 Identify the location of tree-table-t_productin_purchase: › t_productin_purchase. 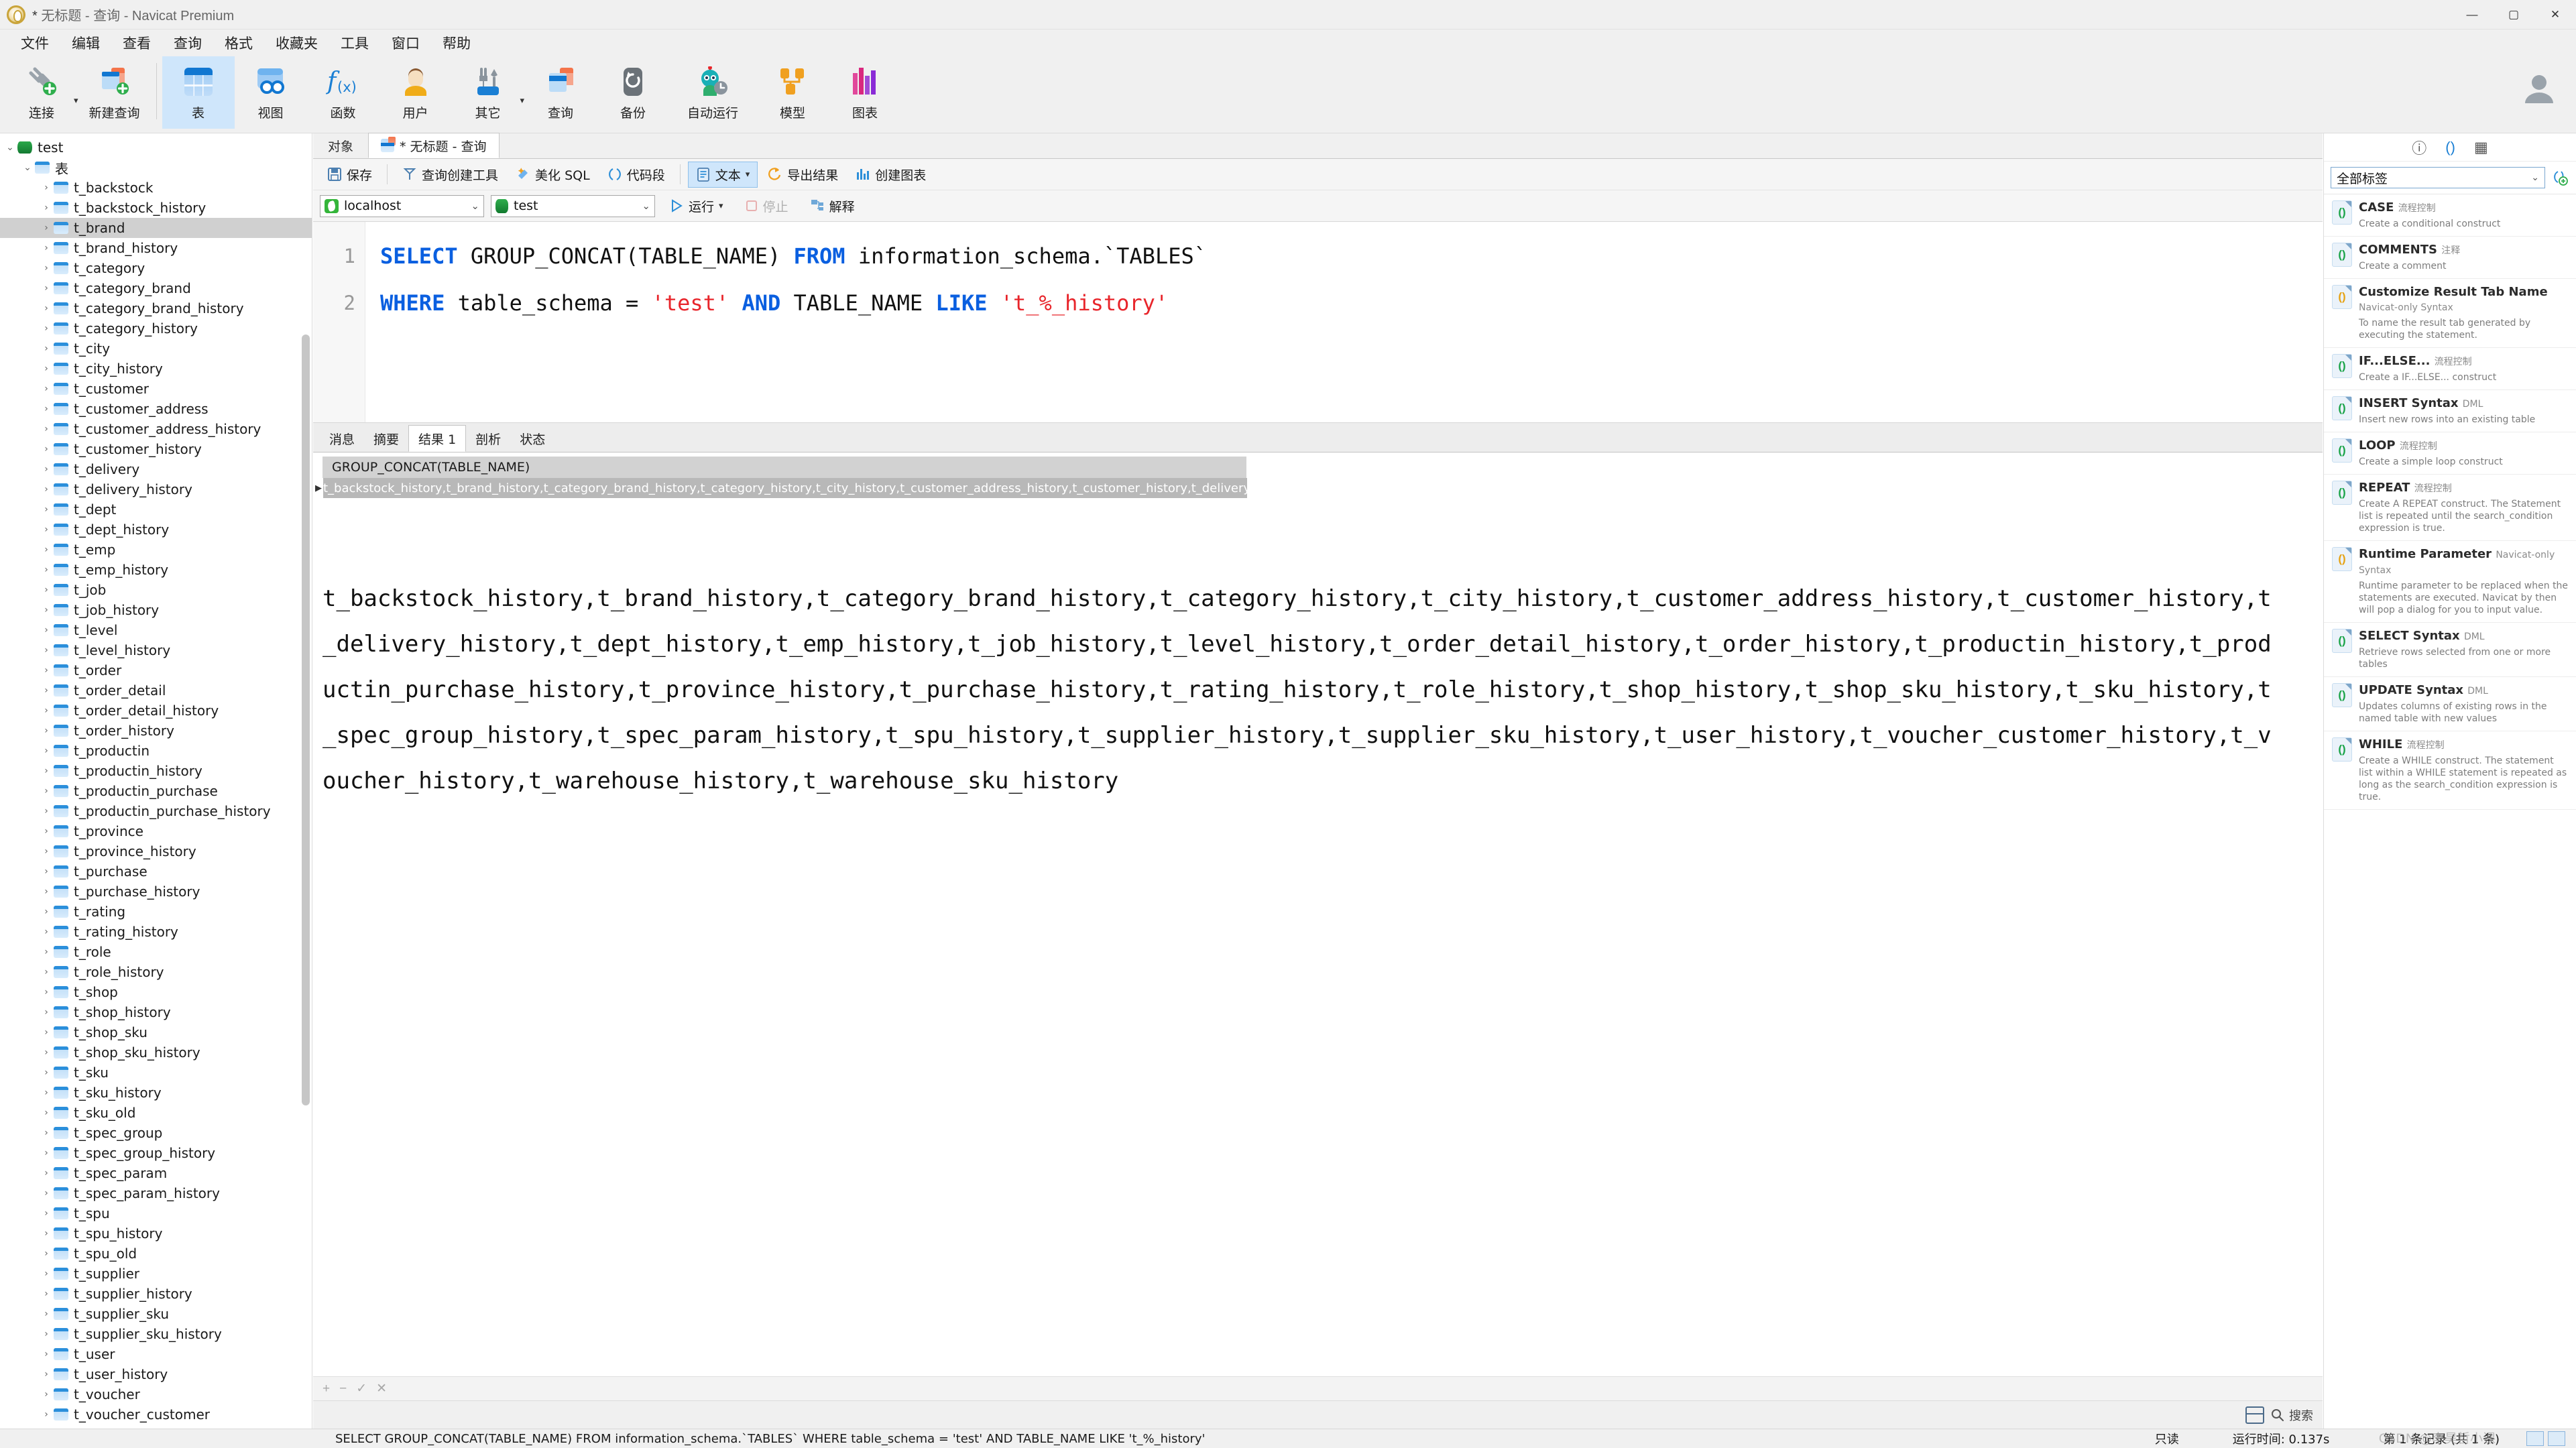
(156, 791).